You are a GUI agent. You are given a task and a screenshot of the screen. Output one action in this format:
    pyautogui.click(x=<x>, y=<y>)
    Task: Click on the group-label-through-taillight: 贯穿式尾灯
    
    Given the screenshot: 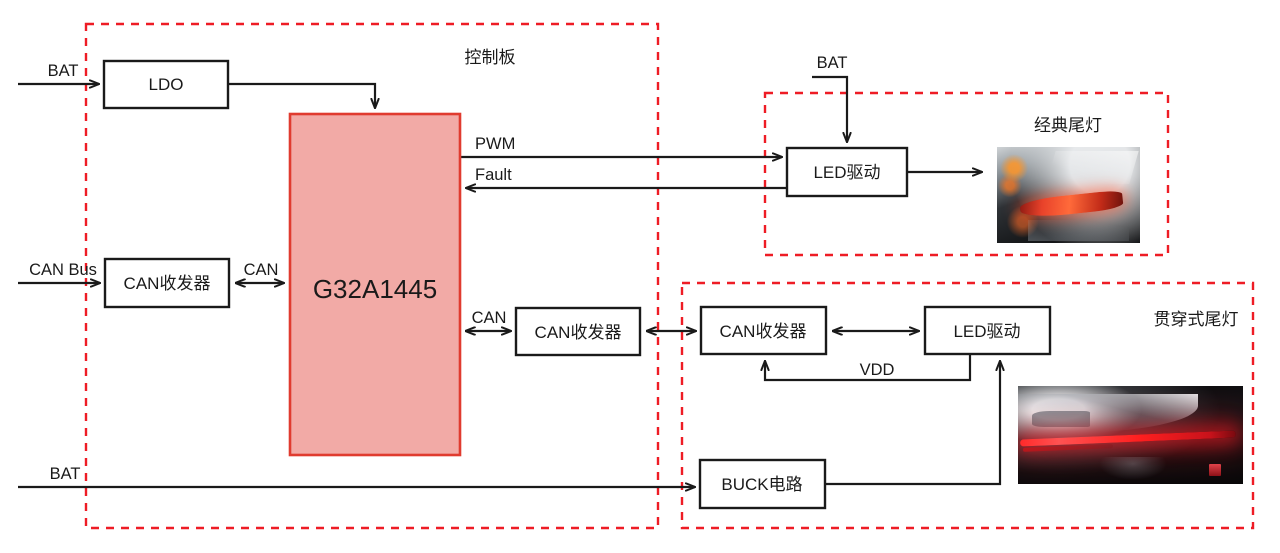 What is the action you would take?
    pyautogui.click(x=1196, y=319)
    